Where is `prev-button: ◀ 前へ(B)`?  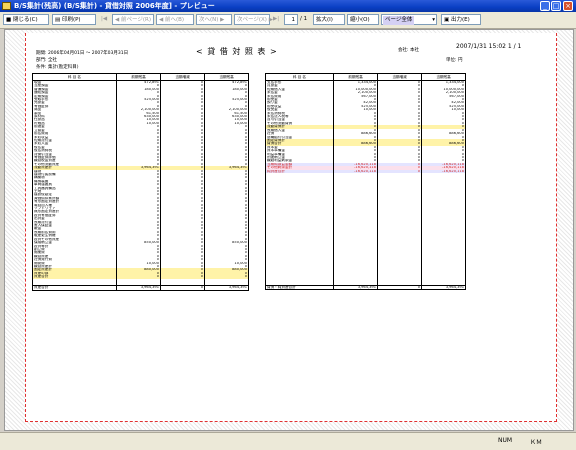 prev-button: ◀ 前へ(B) is located at coordinates (175, 19).